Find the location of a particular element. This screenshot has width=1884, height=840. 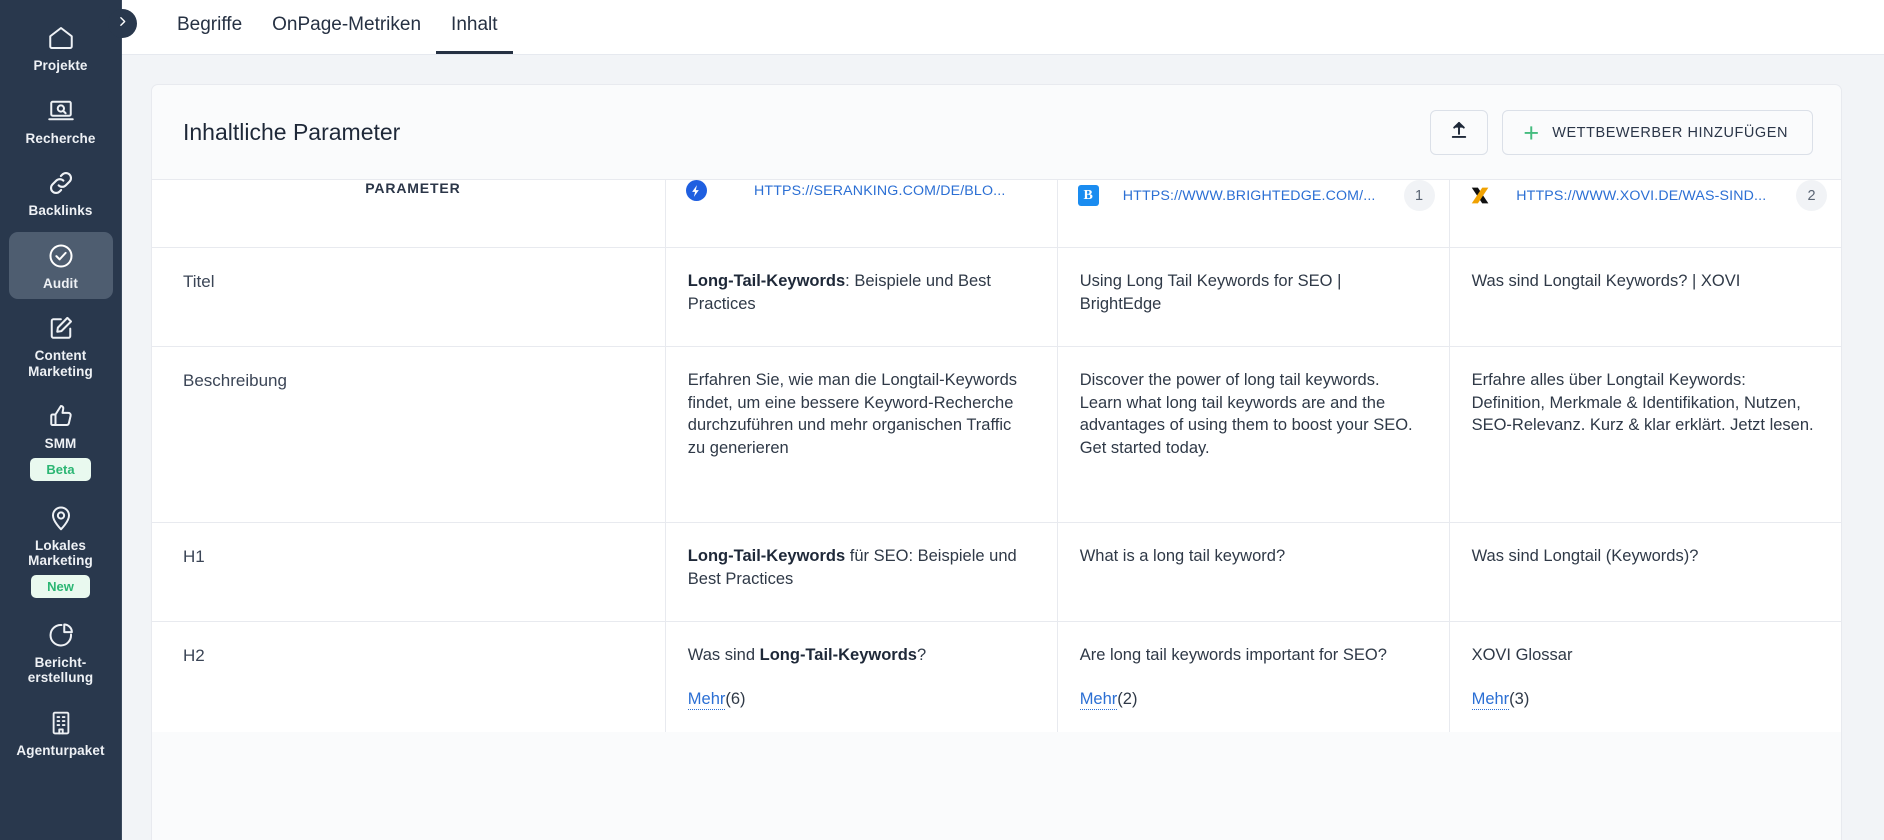

cell-content: Was sind Long-Tail-Keywords? is located at coordinates (860, 655).